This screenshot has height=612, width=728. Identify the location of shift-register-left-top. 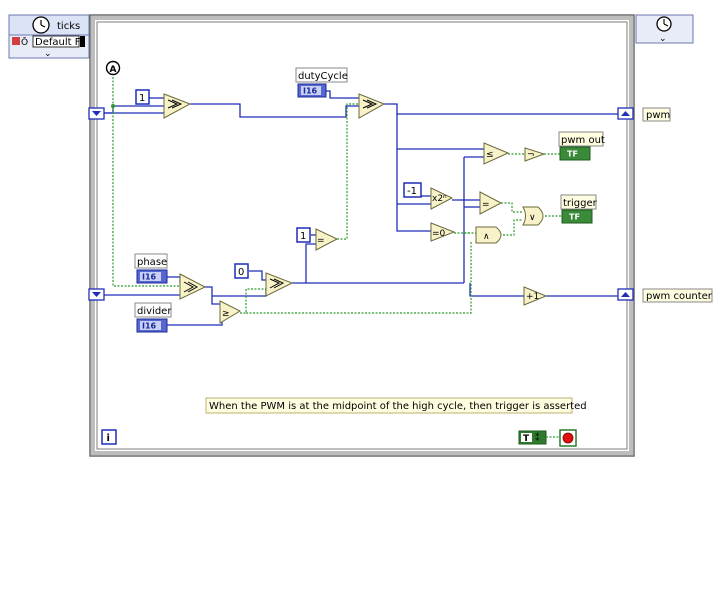
(96, 113).